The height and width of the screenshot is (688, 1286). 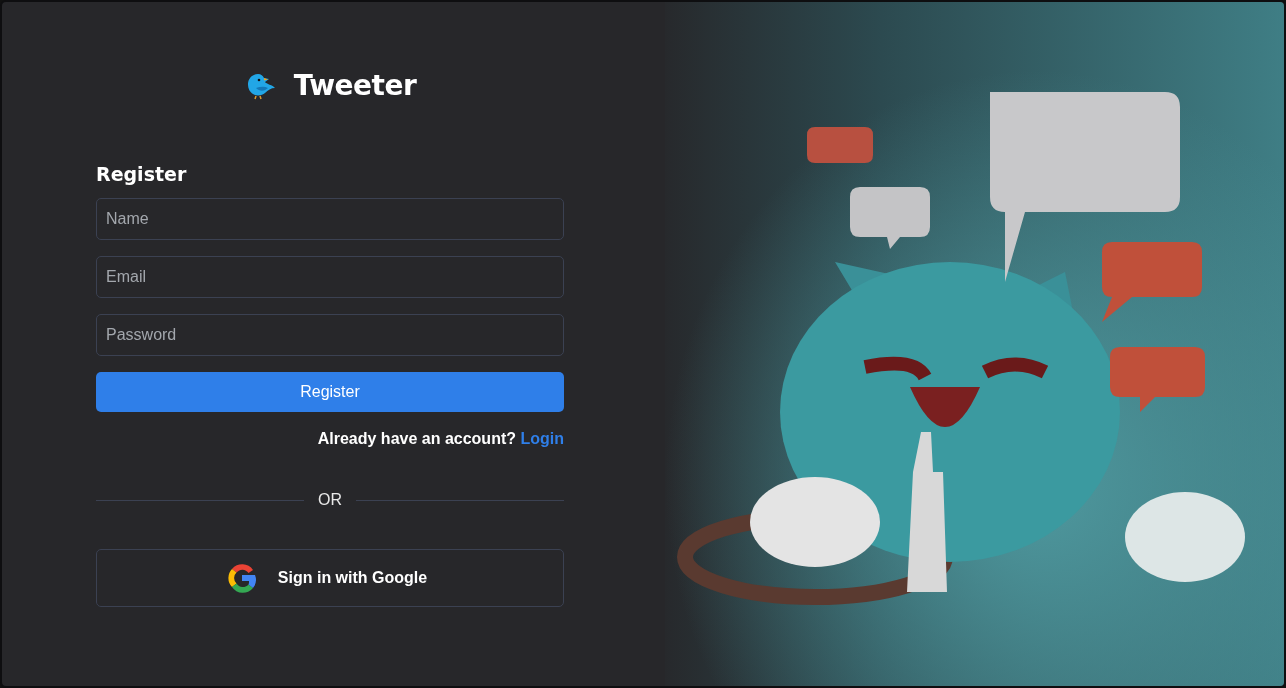 I want to click on account-prompt: Already have an account? Login, so click(x=440, y=439).